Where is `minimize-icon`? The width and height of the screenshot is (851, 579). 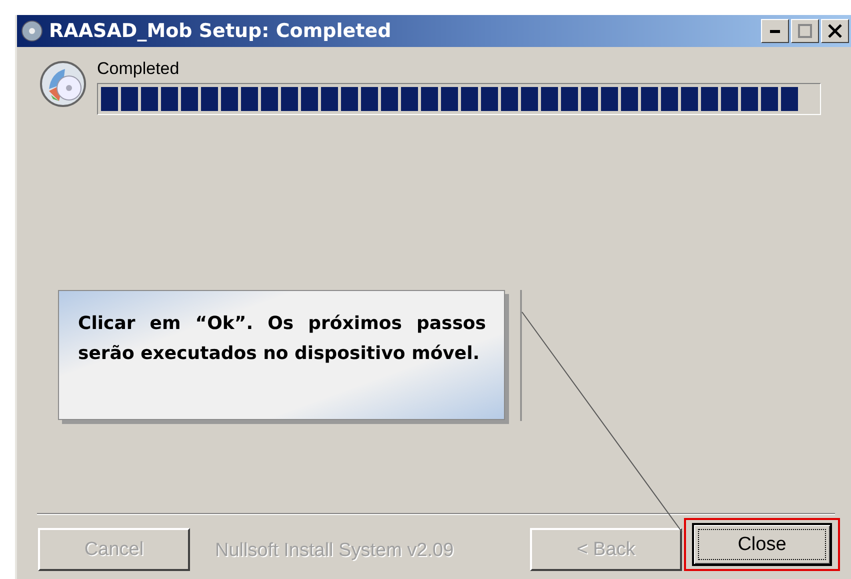
minimize-icon is located at coordinates (775, 31).